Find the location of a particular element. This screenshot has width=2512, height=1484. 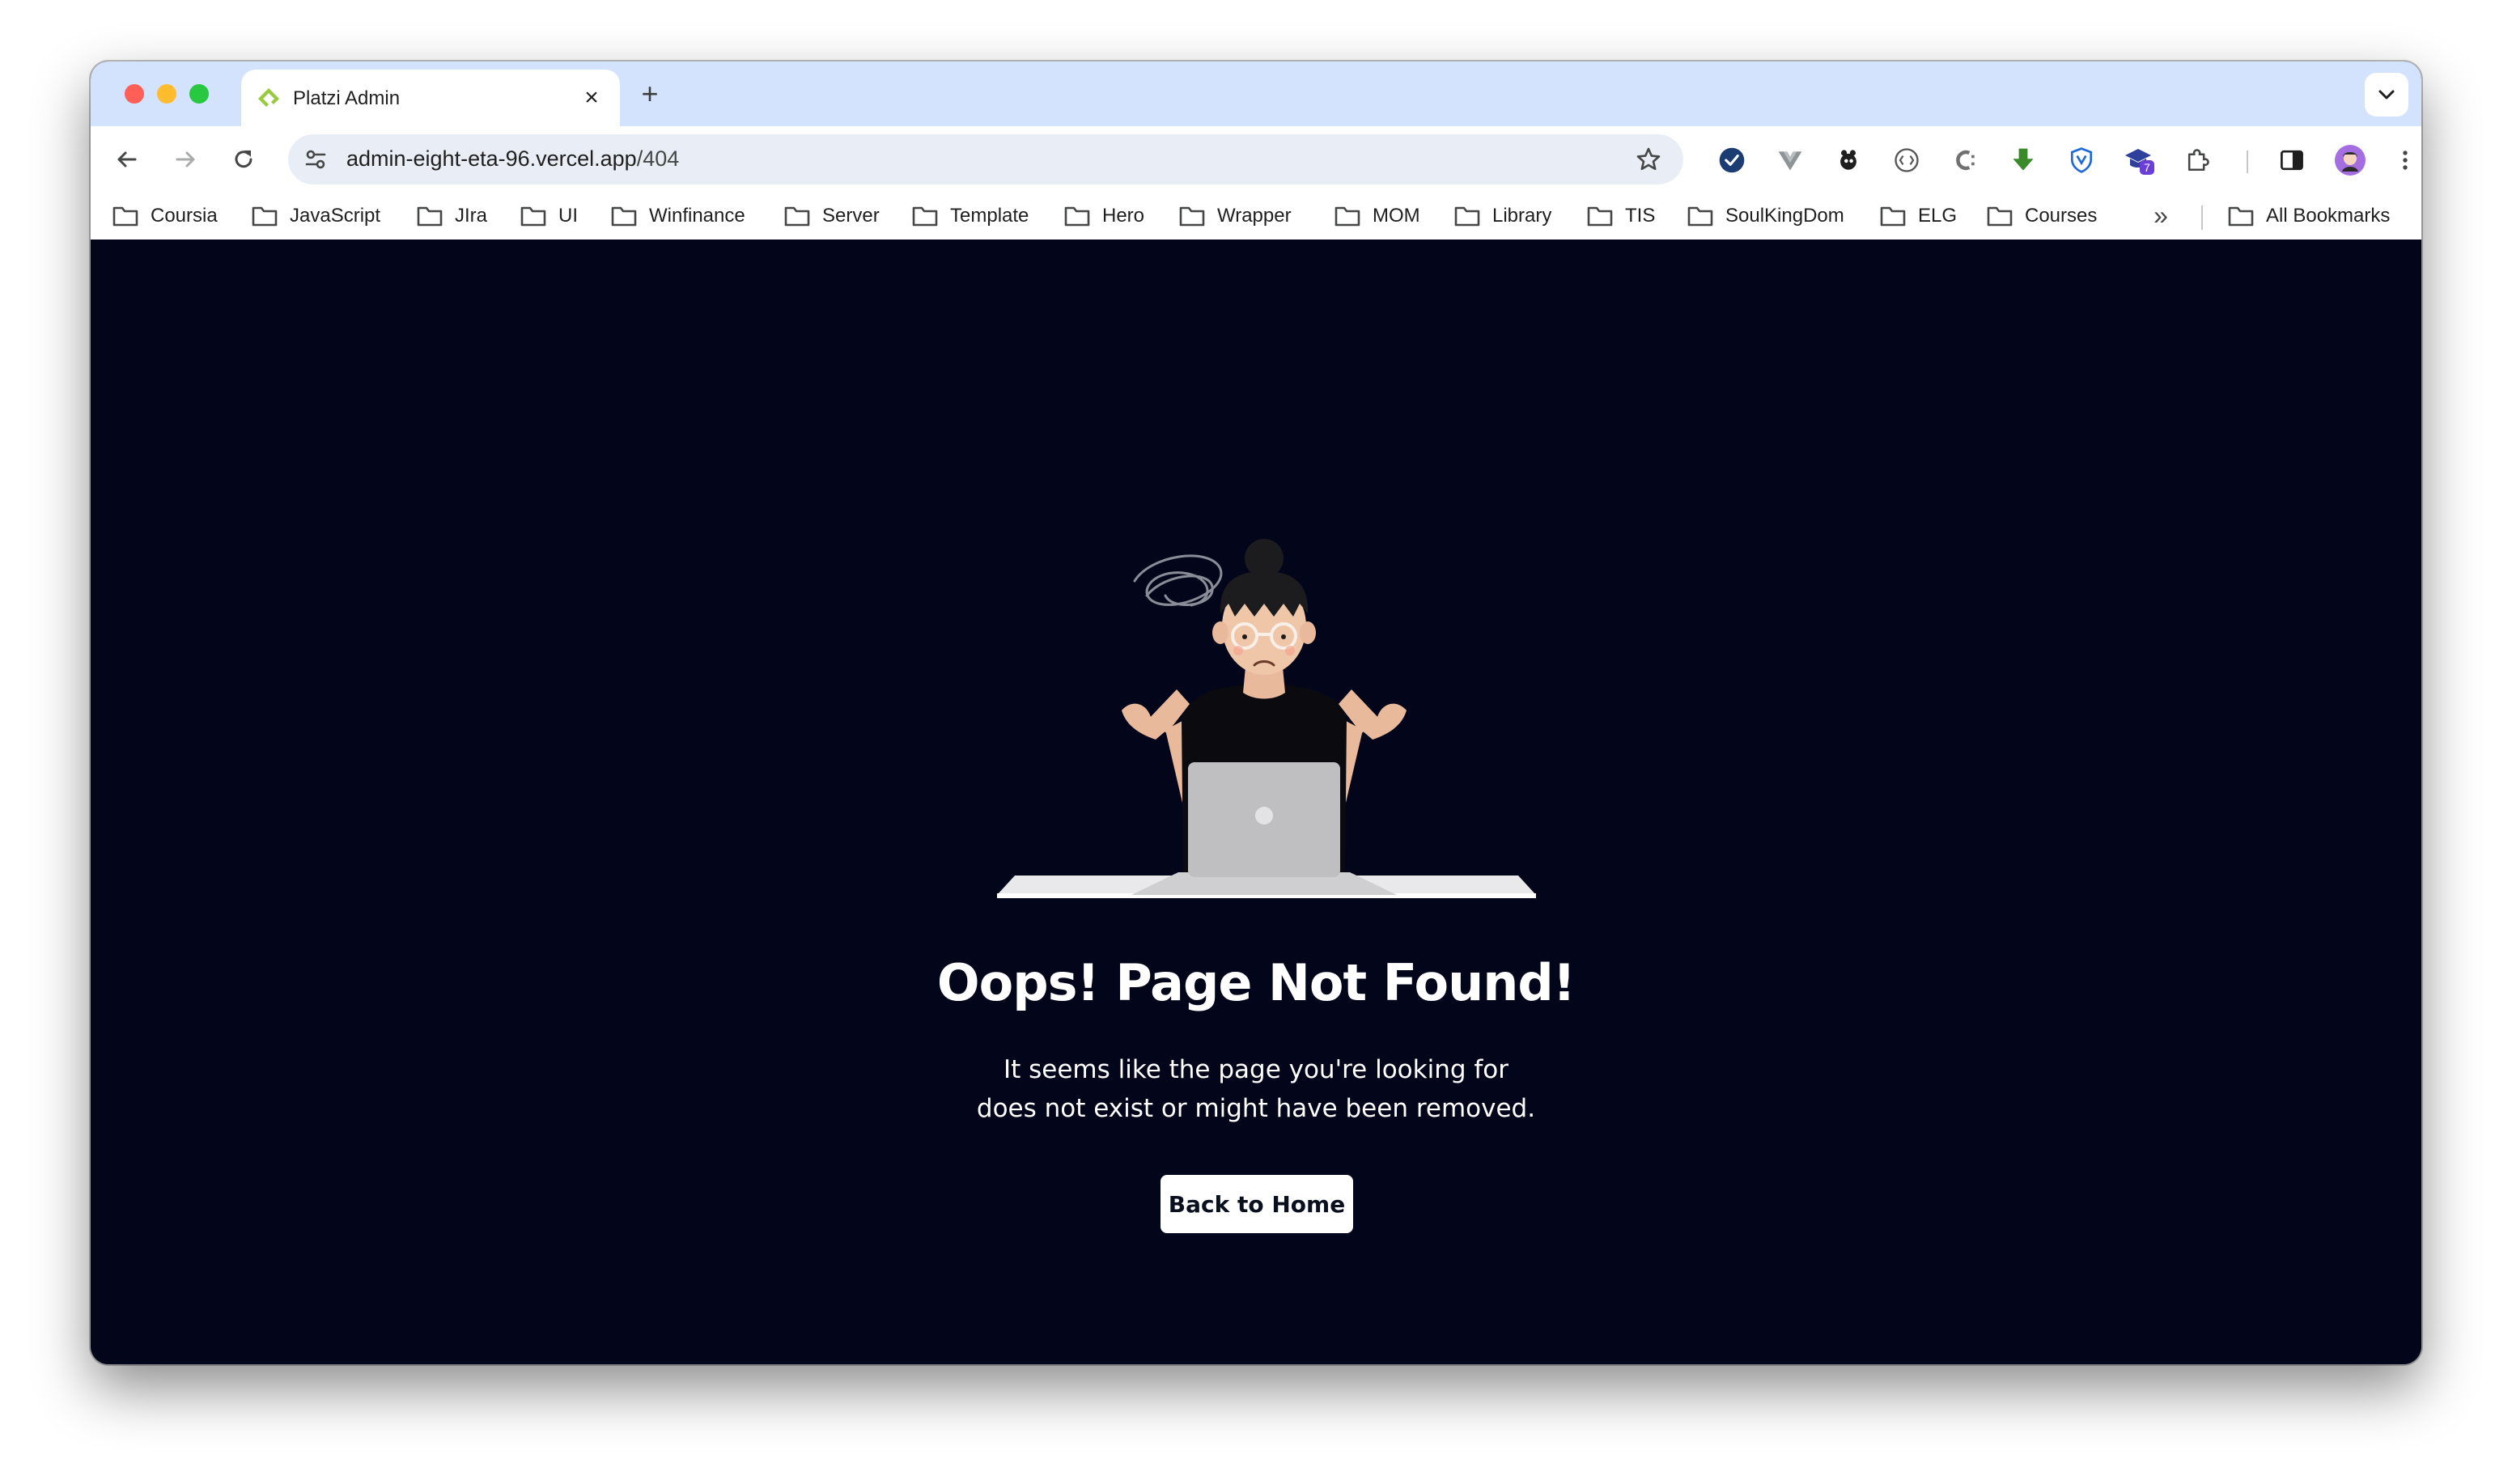

bookmark-label: MOM is located at coordinates (1396, 216).